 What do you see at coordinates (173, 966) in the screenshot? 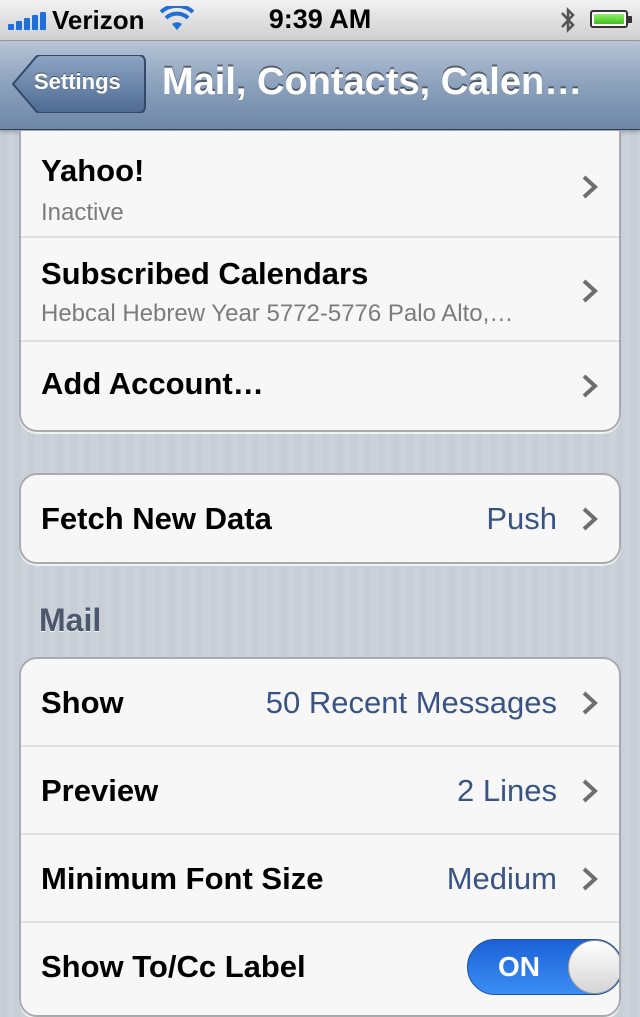
I see `show-to-cc-label: Show To/Cc Label` at bounding box center [173, 966].